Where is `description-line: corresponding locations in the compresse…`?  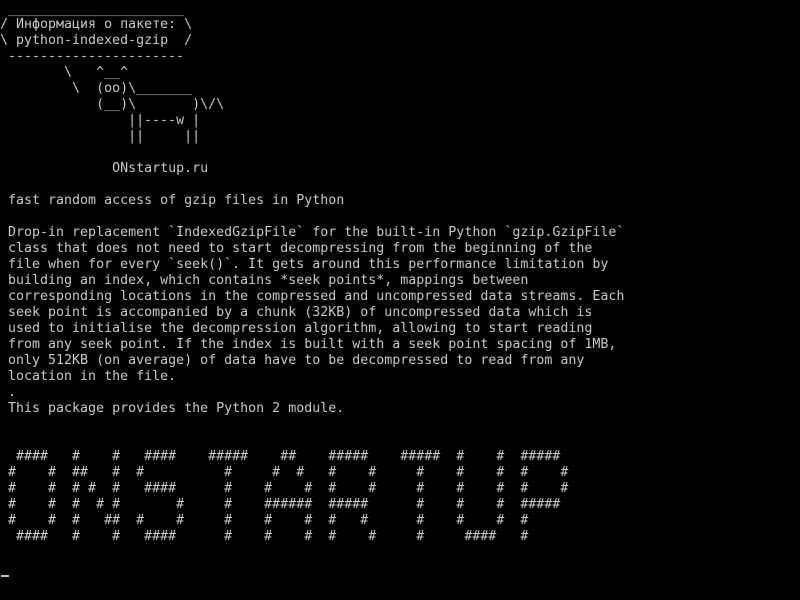 description-line: corresponding locations in the compresse… is located at coordinates (312, 296).